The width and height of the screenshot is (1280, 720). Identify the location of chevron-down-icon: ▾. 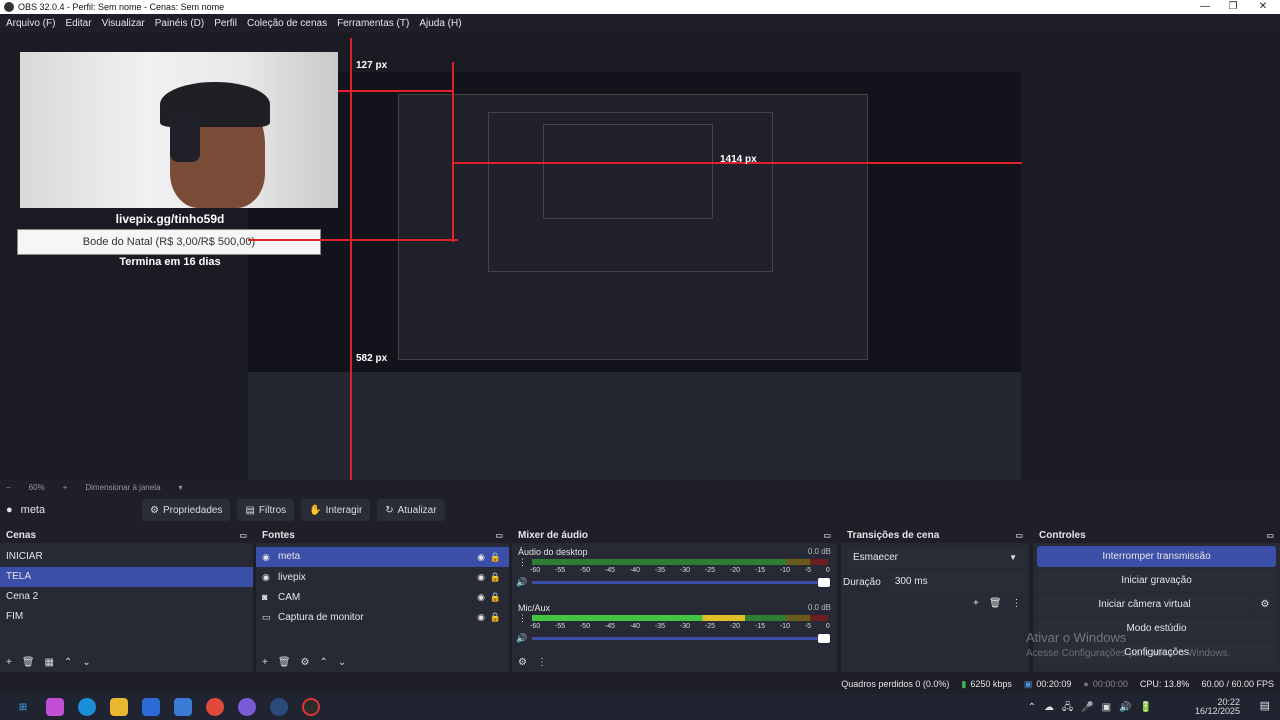
(181, 487).